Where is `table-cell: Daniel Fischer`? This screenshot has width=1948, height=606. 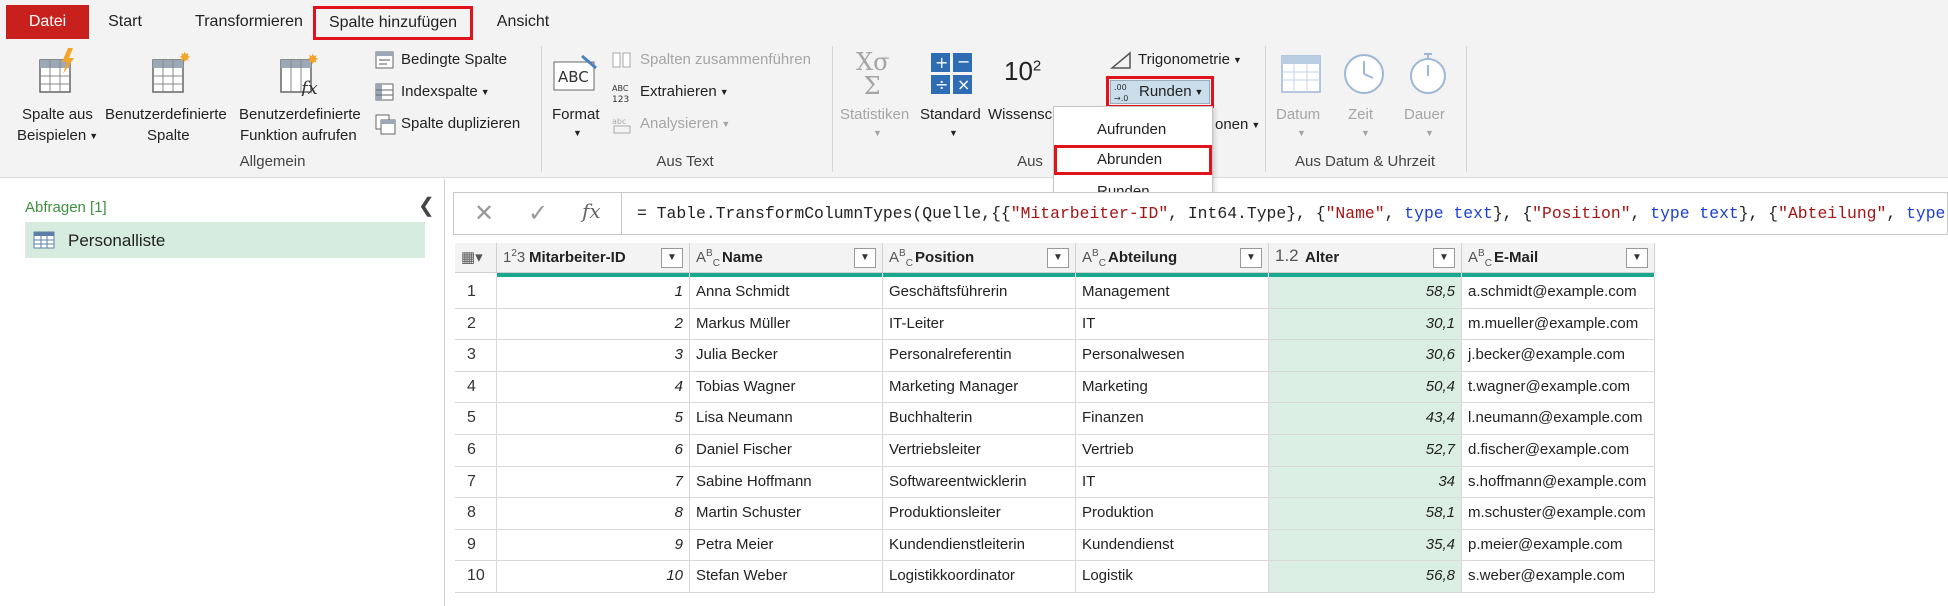
table-cell: Daniel Fischer is located at coordinates (786, 451).